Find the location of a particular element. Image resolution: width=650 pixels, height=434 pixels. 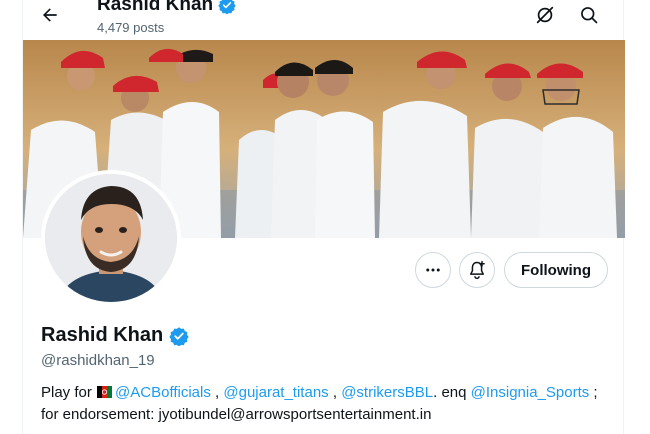

grok-slash-icon is located at coordinates (545, 15).